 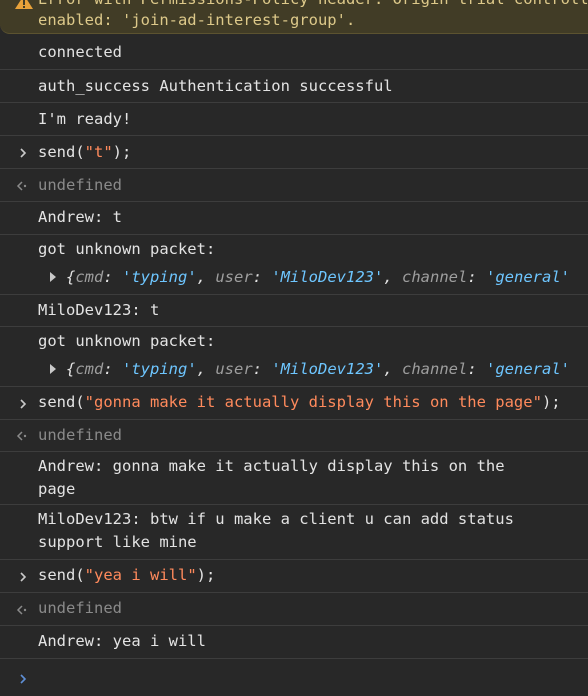 I want to click on command-text: send("t");, so click(x=84, y=152).